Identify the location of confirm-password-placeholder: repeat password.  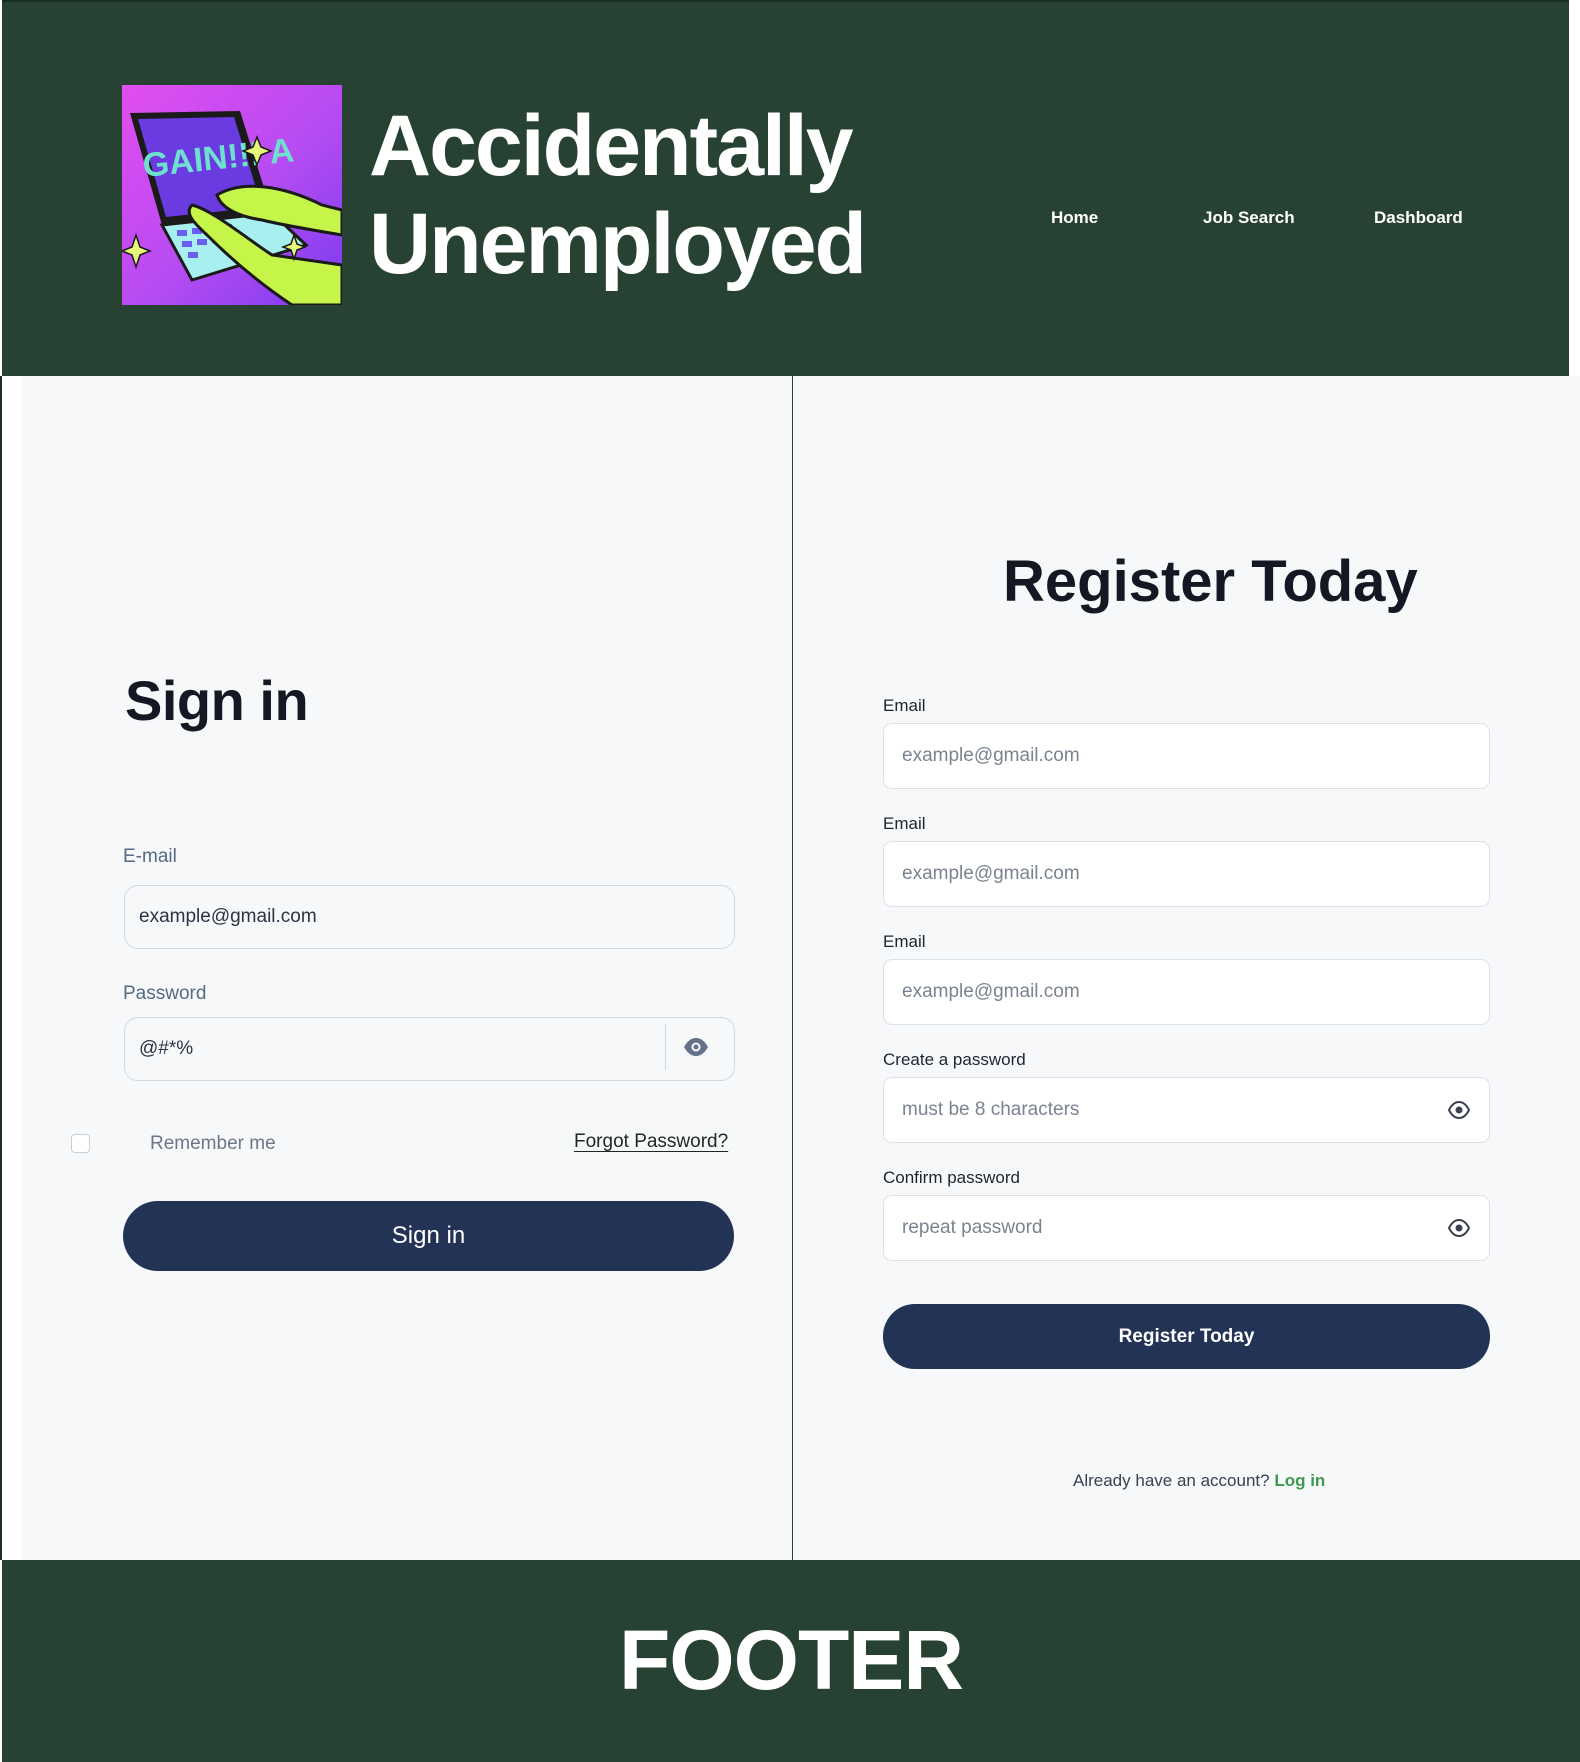
(972, 1227).